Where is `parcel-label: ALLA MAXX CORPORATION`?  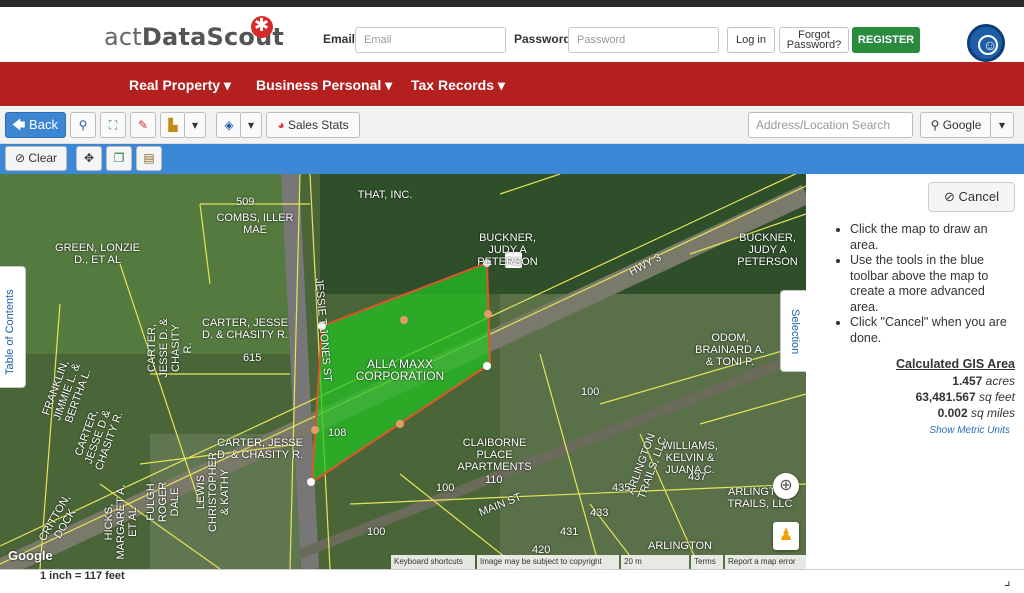
parcel-label: ALLA MAXX CORPORATION is located at coordinates (400, 370).